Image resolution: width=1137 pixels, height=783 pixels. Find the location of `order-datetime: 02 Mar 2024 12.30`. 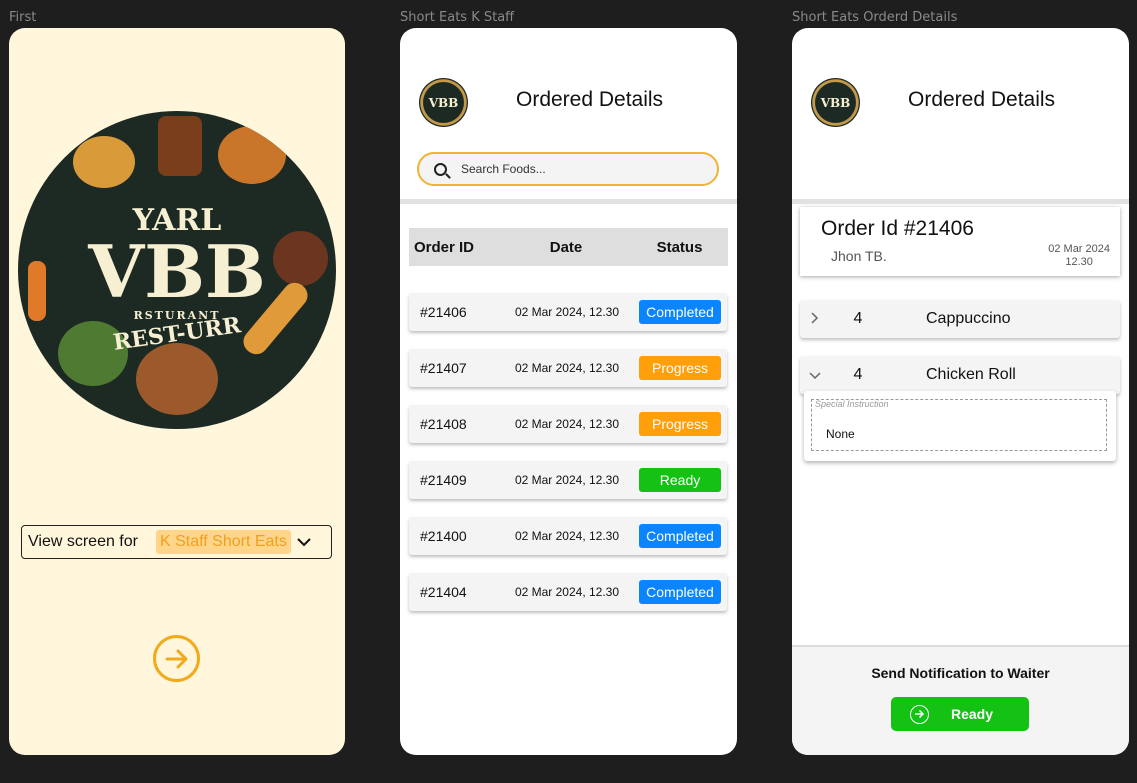

order-datetime: 02 Mar 2024 12.30 is located at coordinates (1079, 256).